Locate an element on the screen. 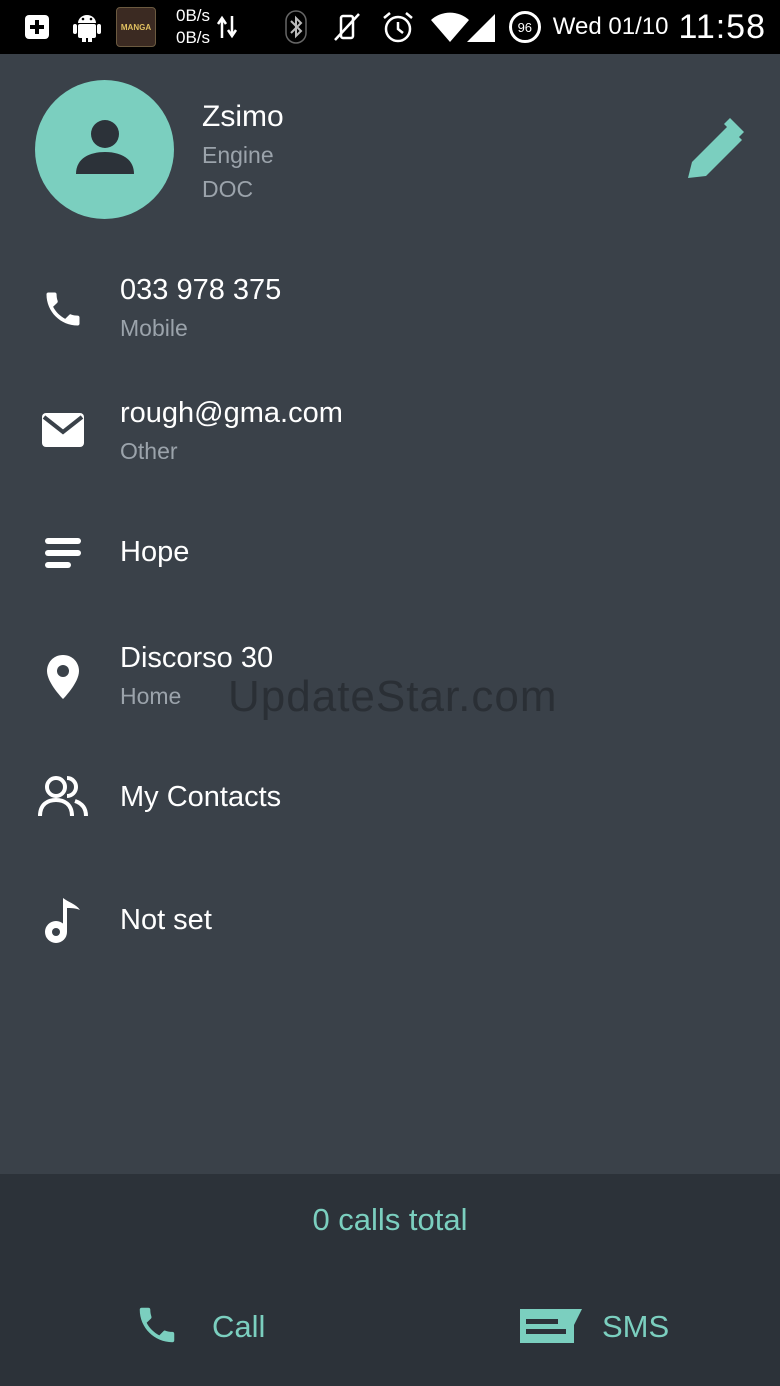 The image size is (780, 1386). sms-button: SMS is located at coordinates (593, 1327).